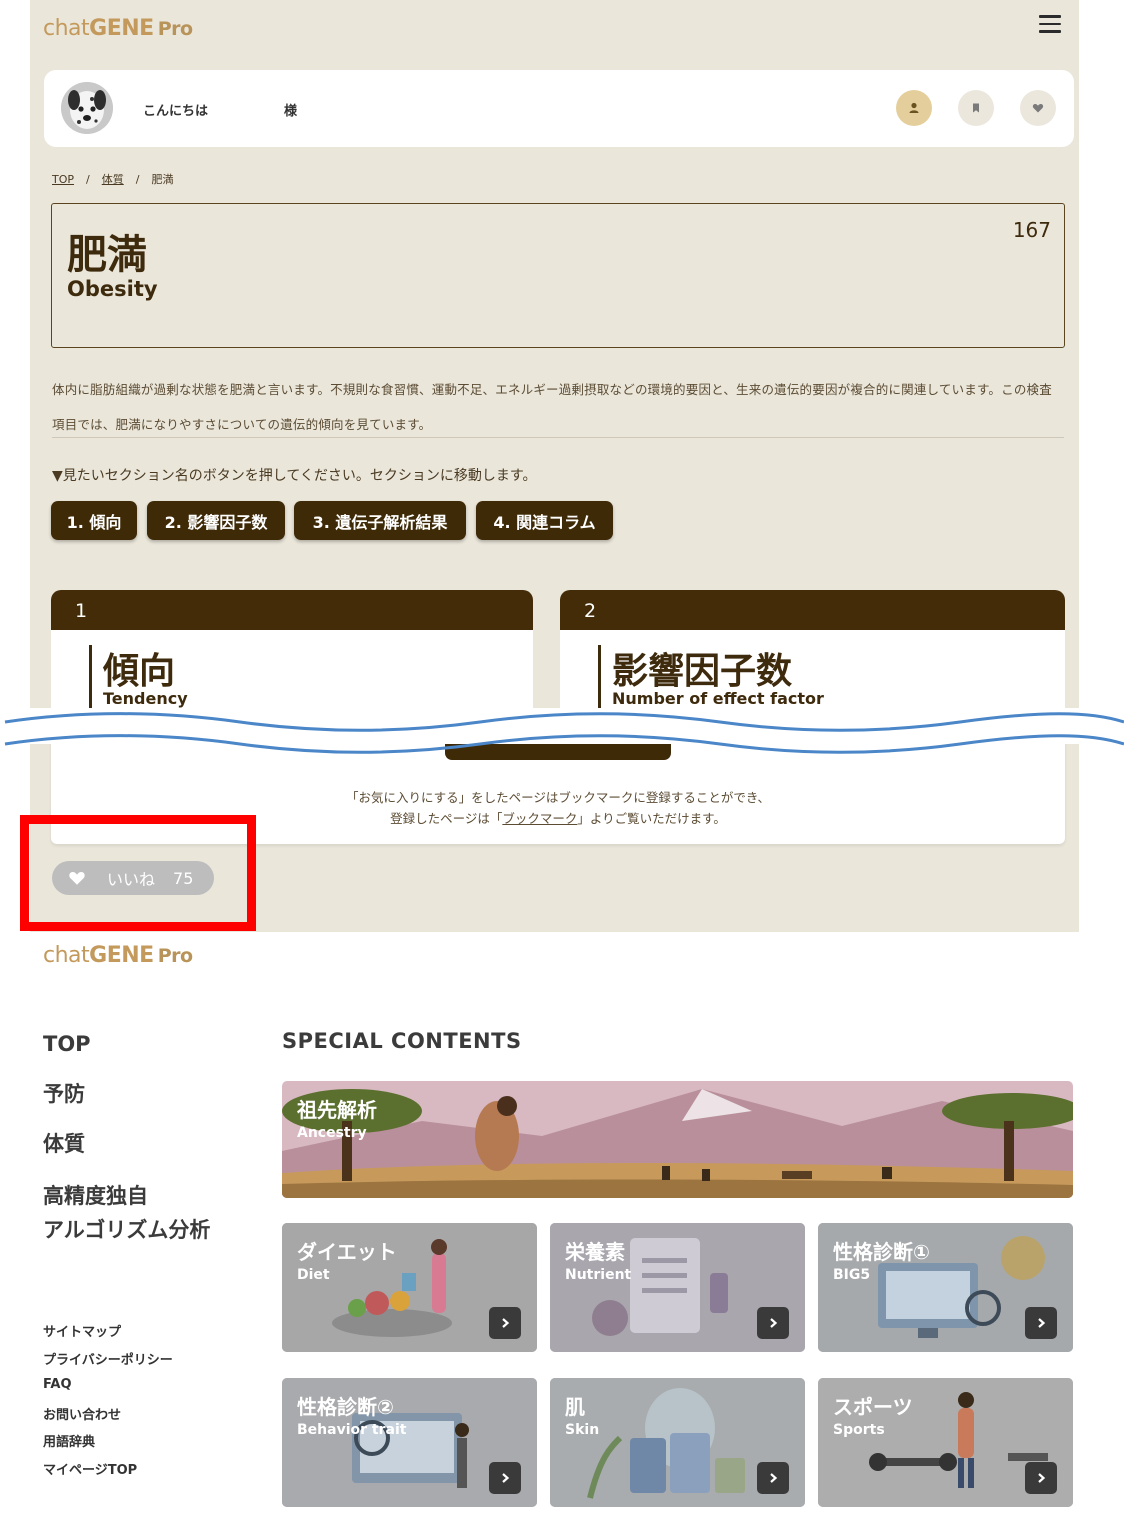 Image resolution: width=1124 pixels, height=1519 pixels. I want to click on tile-title: 栄養素, so click(595, 1252).